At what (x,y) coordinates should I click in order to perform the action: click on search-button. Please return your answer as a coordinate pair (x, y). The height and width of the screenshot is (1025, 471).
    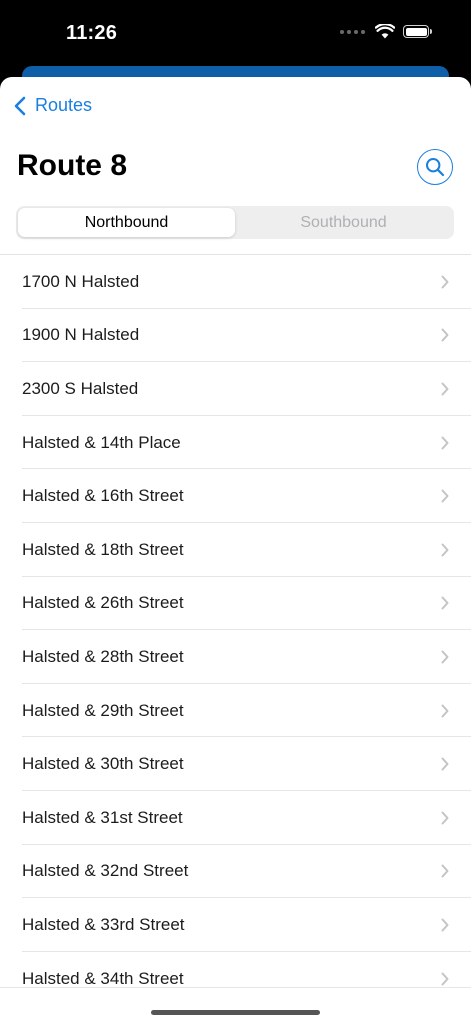
    Looking at the image, I should click on (435, 167).